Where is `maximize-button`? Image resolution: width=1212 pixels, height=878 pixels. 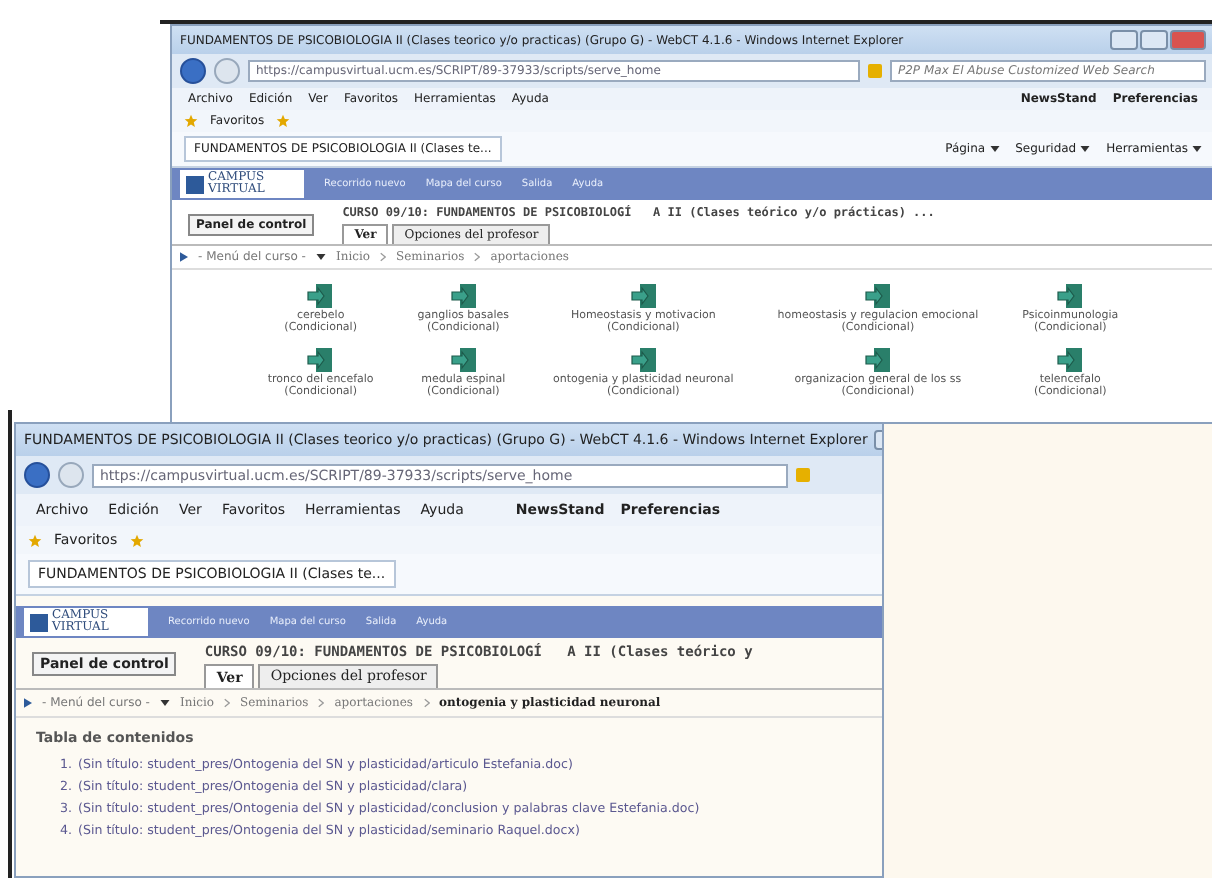 maximize-button is located at coordinates (1154, 40).